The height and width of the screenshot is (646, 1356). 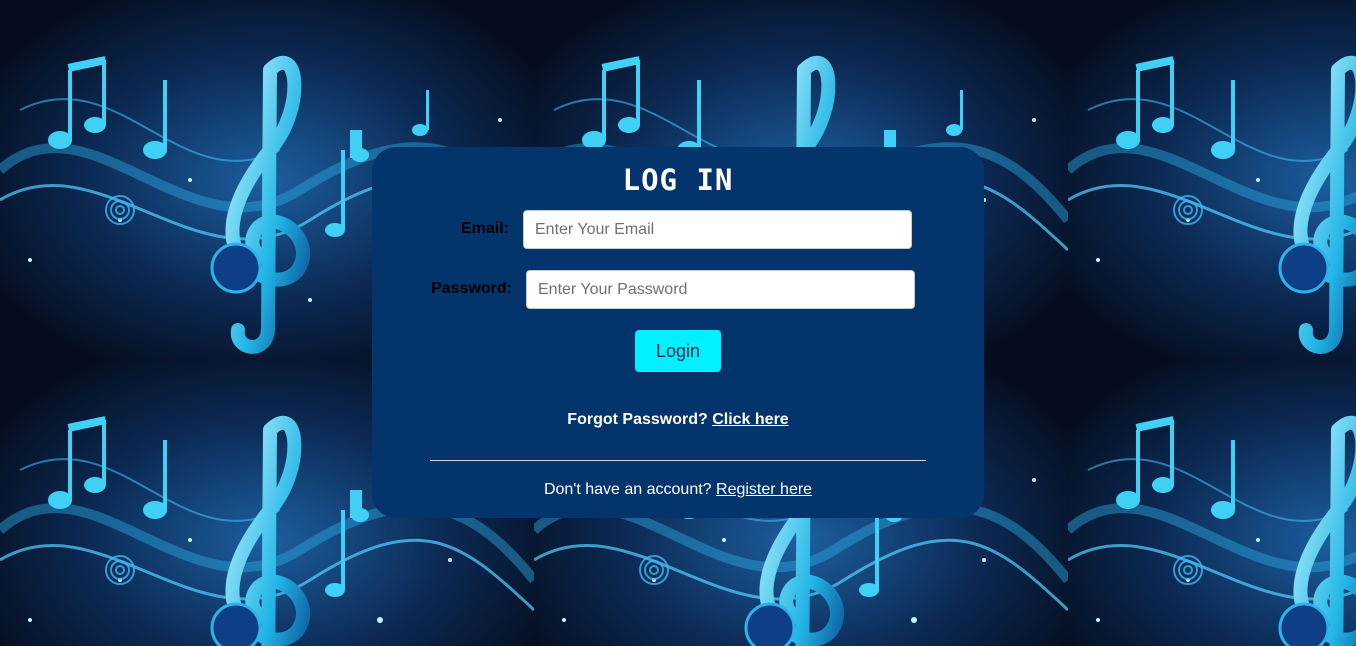 What do you see at coordinates (484, 228) in the screenshot?
I see `email-label: Email:` at bounding box center [484, 228].